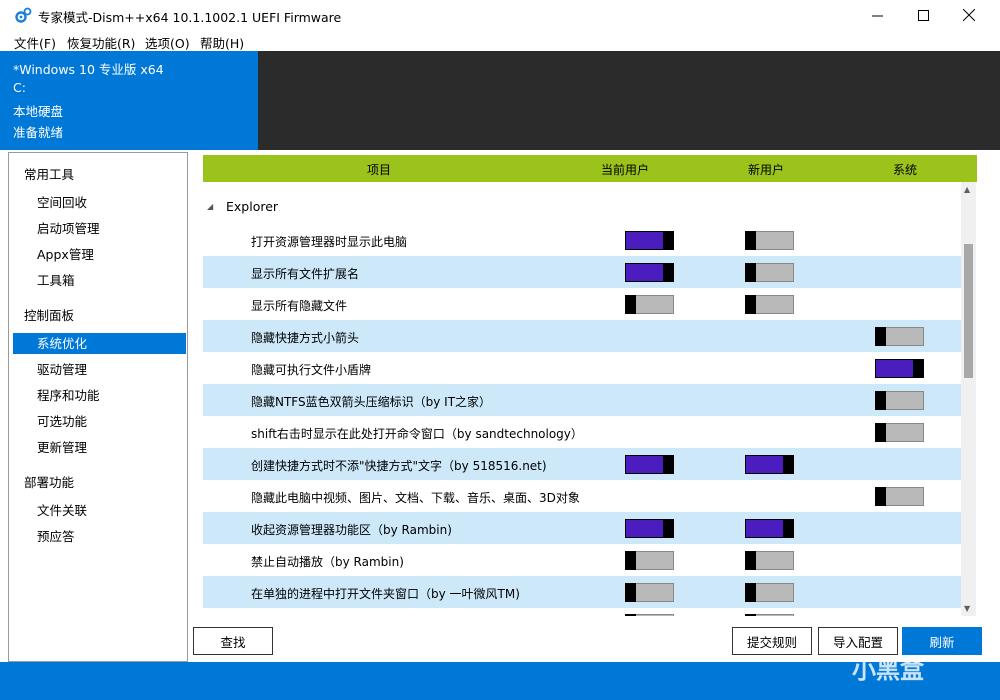  Describe the element at coordinates (99, 202) in the screenshot. I see `sidebar-item-space-cleanup: 空间回收` at that location.